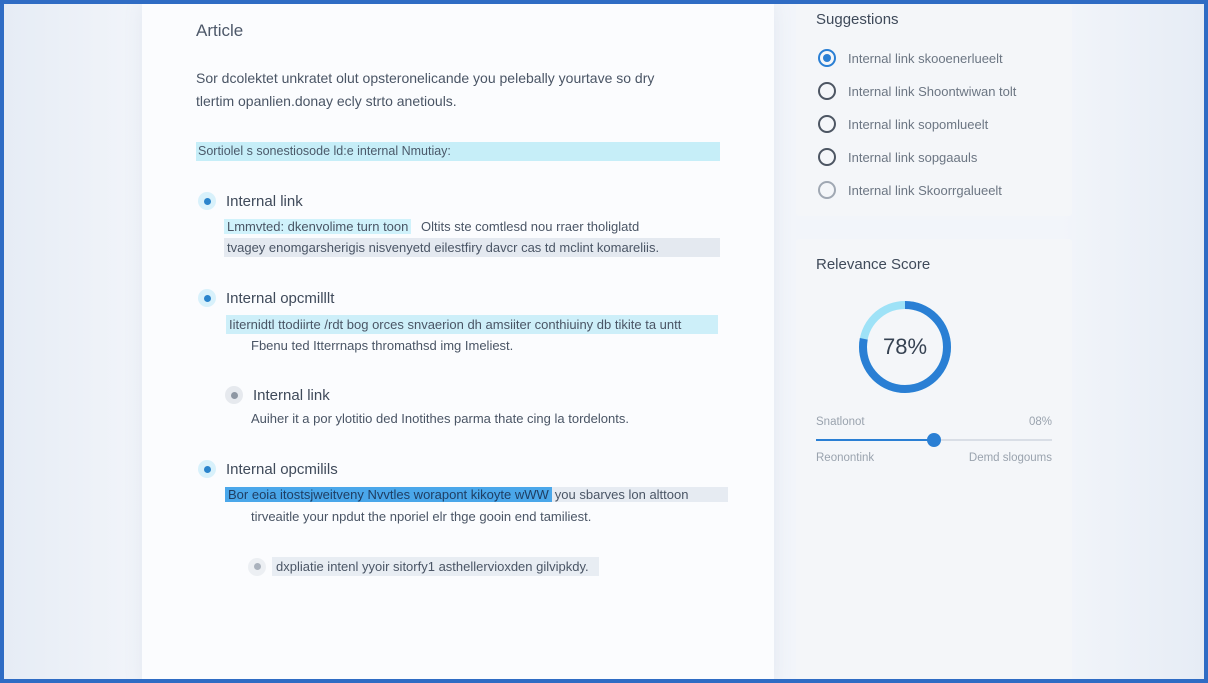  What do you see at coordinates (280, 298) in the screenshot?
I see `link-item-title: Internal opcmilllt` at bounding box center [280, 298].